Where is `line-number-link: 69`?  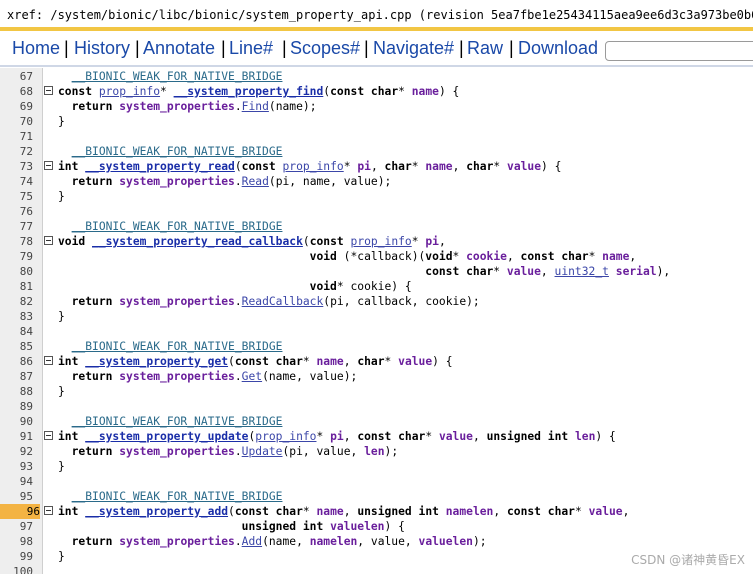 line-number-link: 69 is located at coordinates (16, 106).